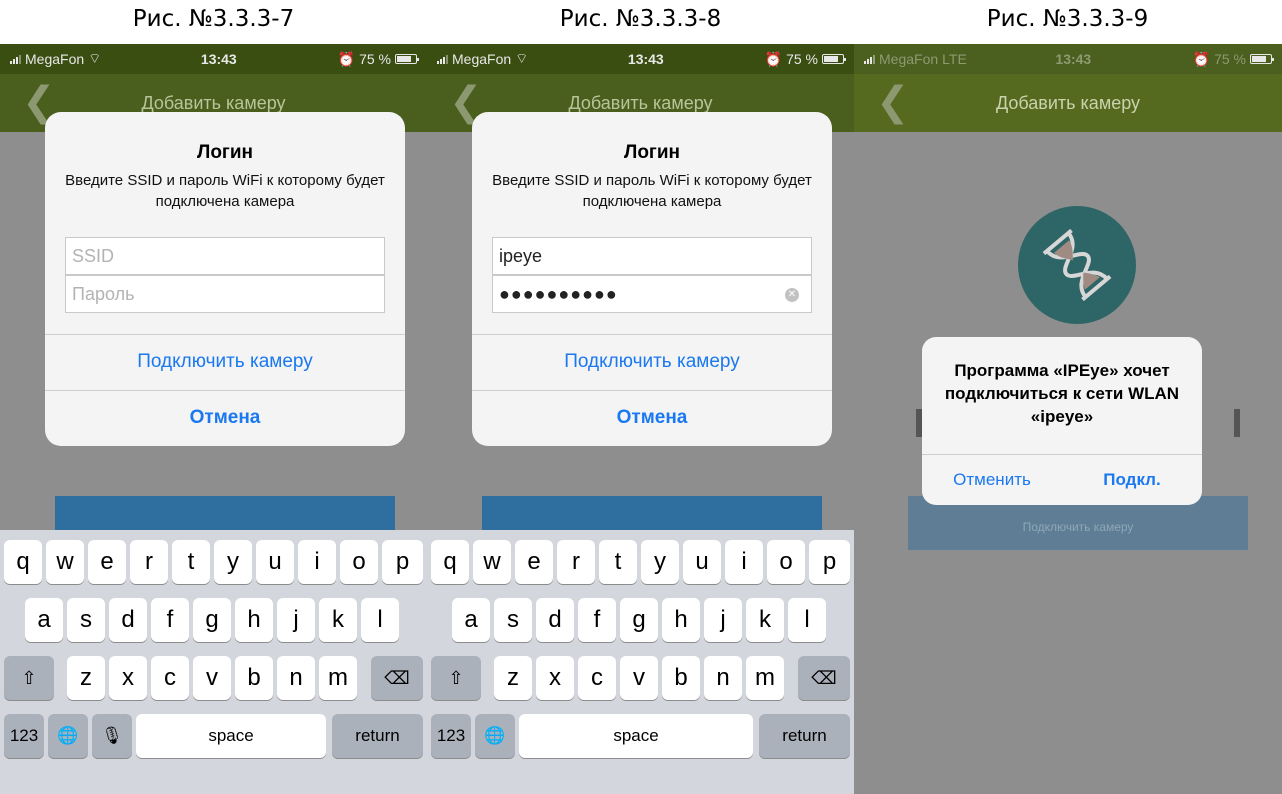  I want to click on clear-icon: ✕, so click(792, 295).